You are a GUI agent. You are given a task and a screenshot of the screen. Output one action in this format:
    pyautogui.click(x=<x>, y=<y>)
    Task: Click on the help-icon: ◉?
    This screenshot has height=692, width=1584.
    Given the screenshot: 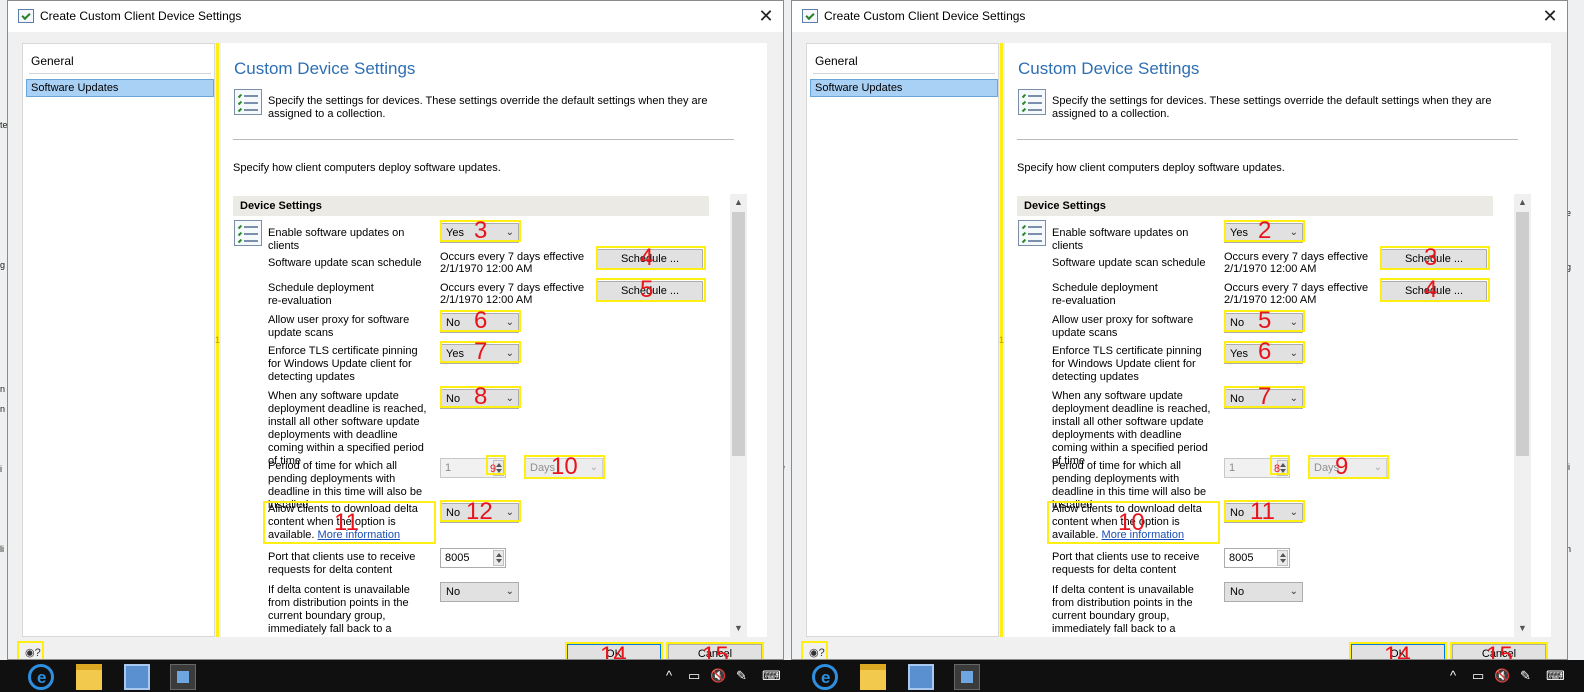 What is the action you would take?
    pyautogui.click(x=33, y=653)
    